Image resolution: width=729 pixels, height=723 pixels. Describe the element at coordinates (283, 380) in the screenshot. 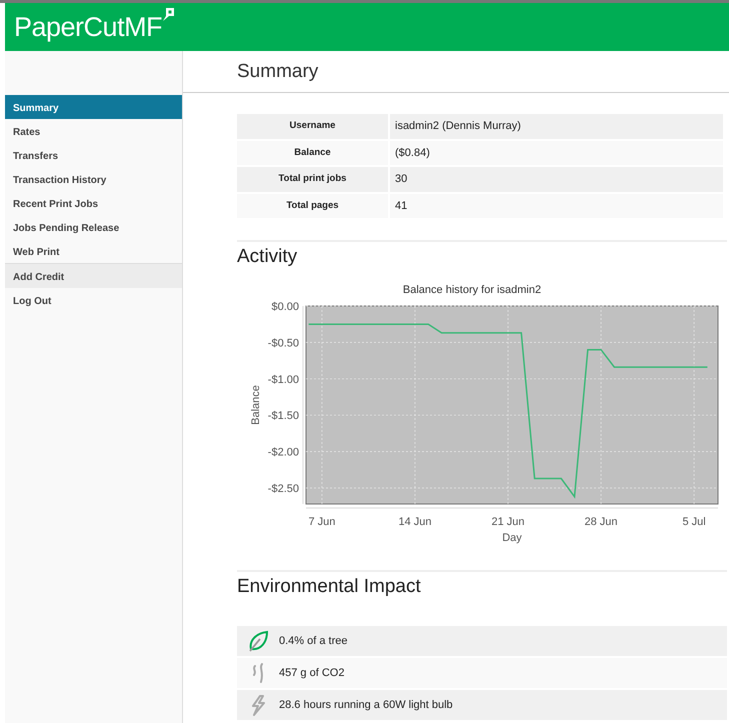

I see `y-tick-label: -$1.00` at that location.